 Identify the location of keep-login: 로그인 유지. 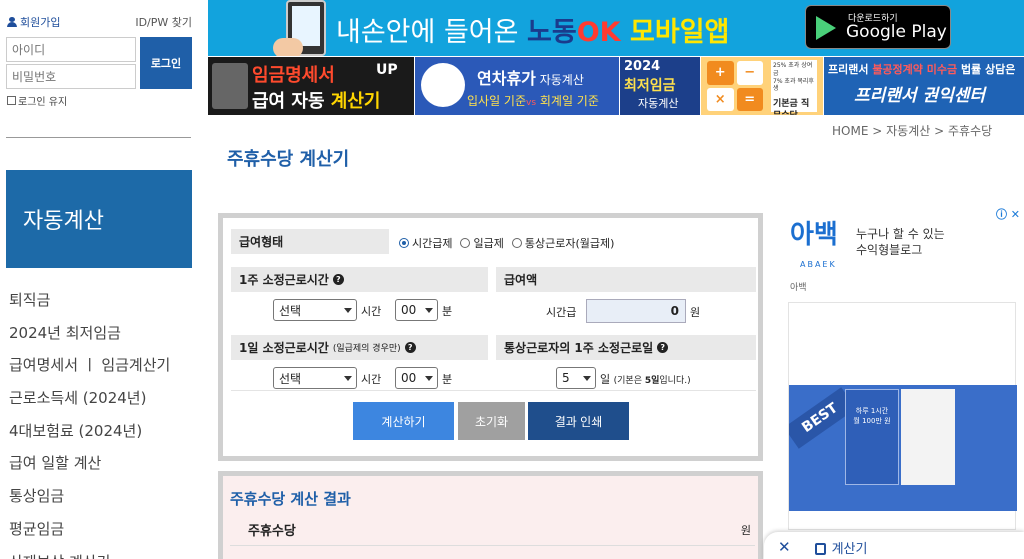
(37, 100).